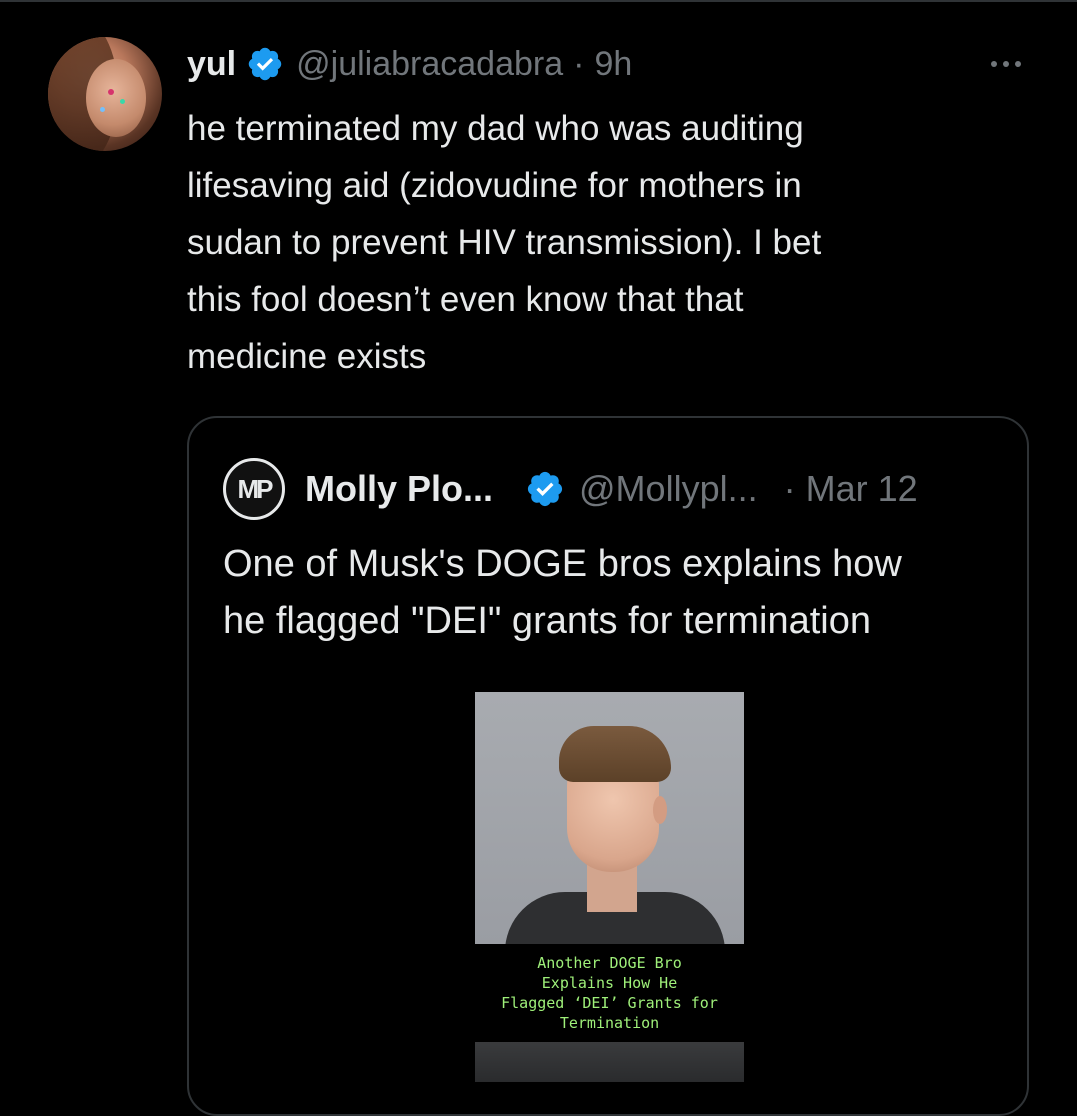 This screenshot has width=1077, height=1116. Describe the element at coordinates (538, 1) in the screenshot. I see `top-divider` at that location.